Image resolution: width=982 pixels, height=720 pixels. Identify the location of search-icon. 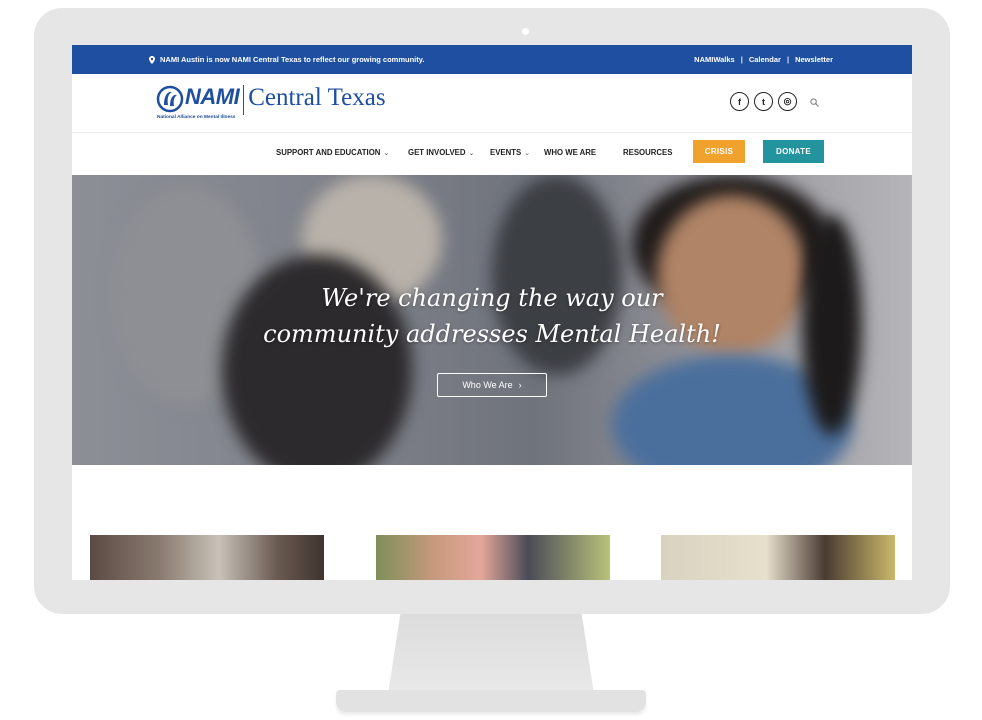
(814, 102).